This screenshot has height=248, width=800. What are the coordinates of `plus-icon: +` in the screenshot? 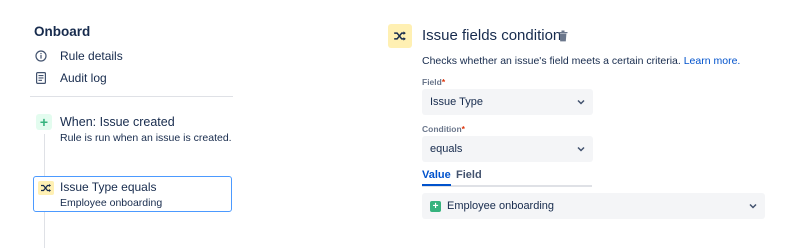 It's located at (44, 122).